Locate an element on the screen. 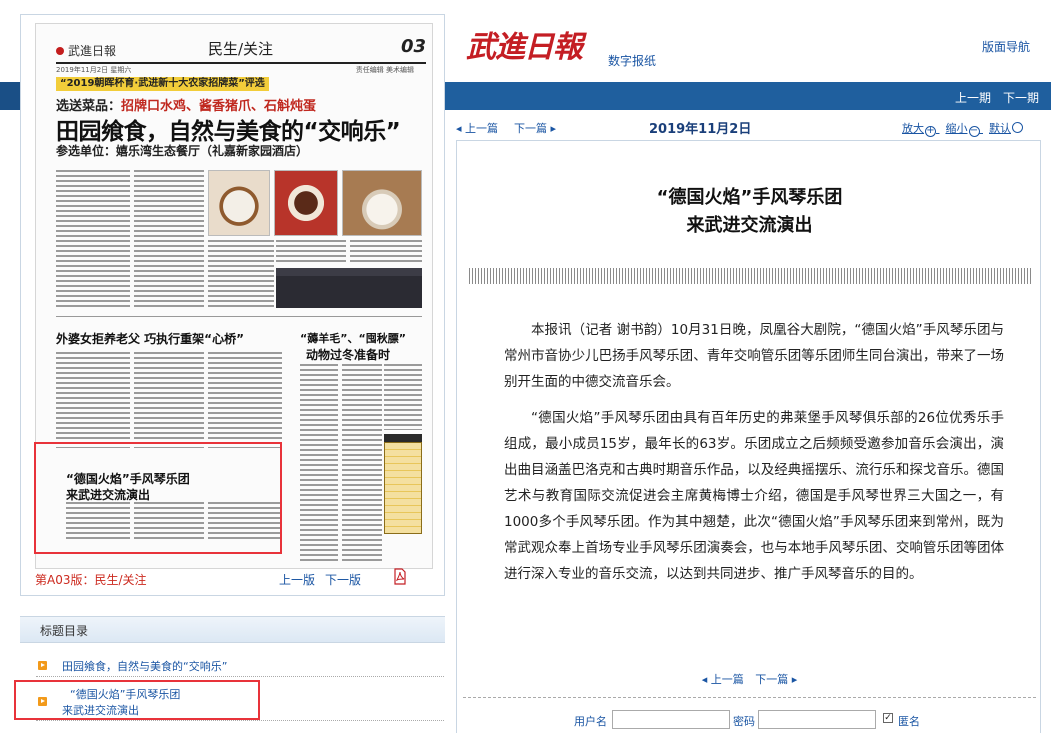 This screenshot has width=1051, height=733. selected-index-highlight is located at coordinates (137, 700).